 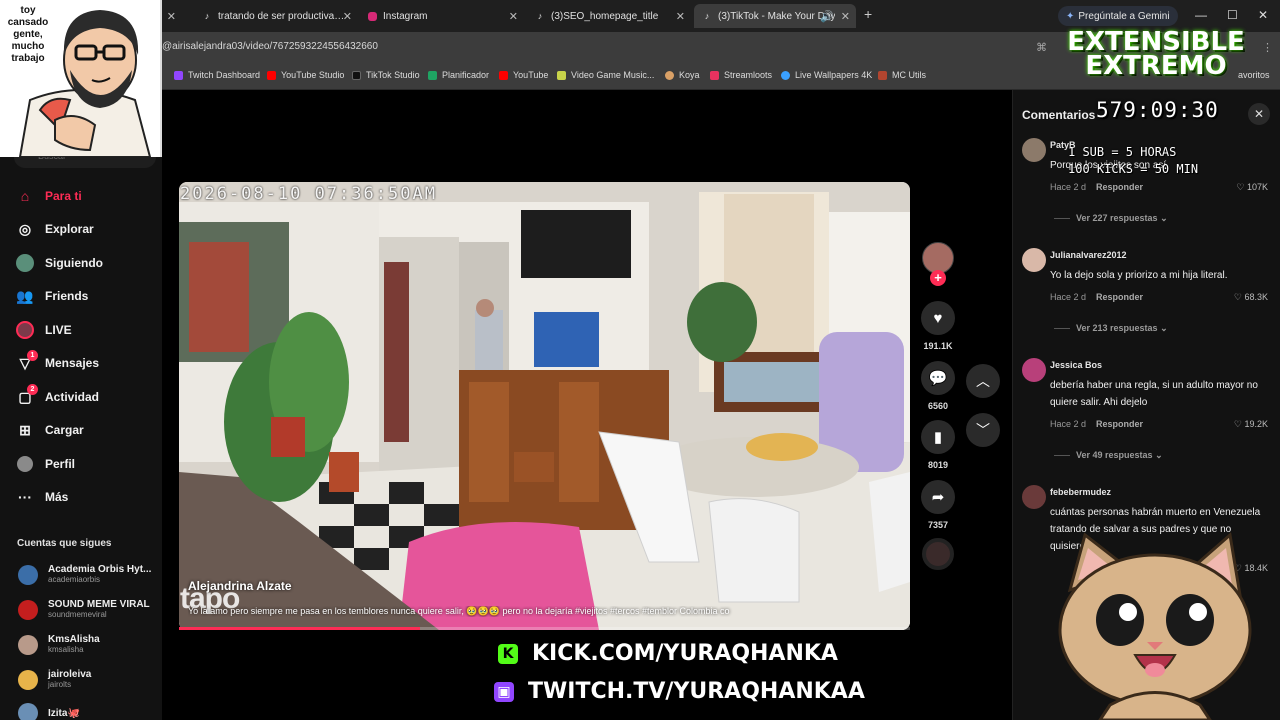 What do you see at coordinates (1118, 16) in the screenshot?
I see `gemini-button: ✦ Pregúntale a Gemini` at bounding box center [1118, 16].